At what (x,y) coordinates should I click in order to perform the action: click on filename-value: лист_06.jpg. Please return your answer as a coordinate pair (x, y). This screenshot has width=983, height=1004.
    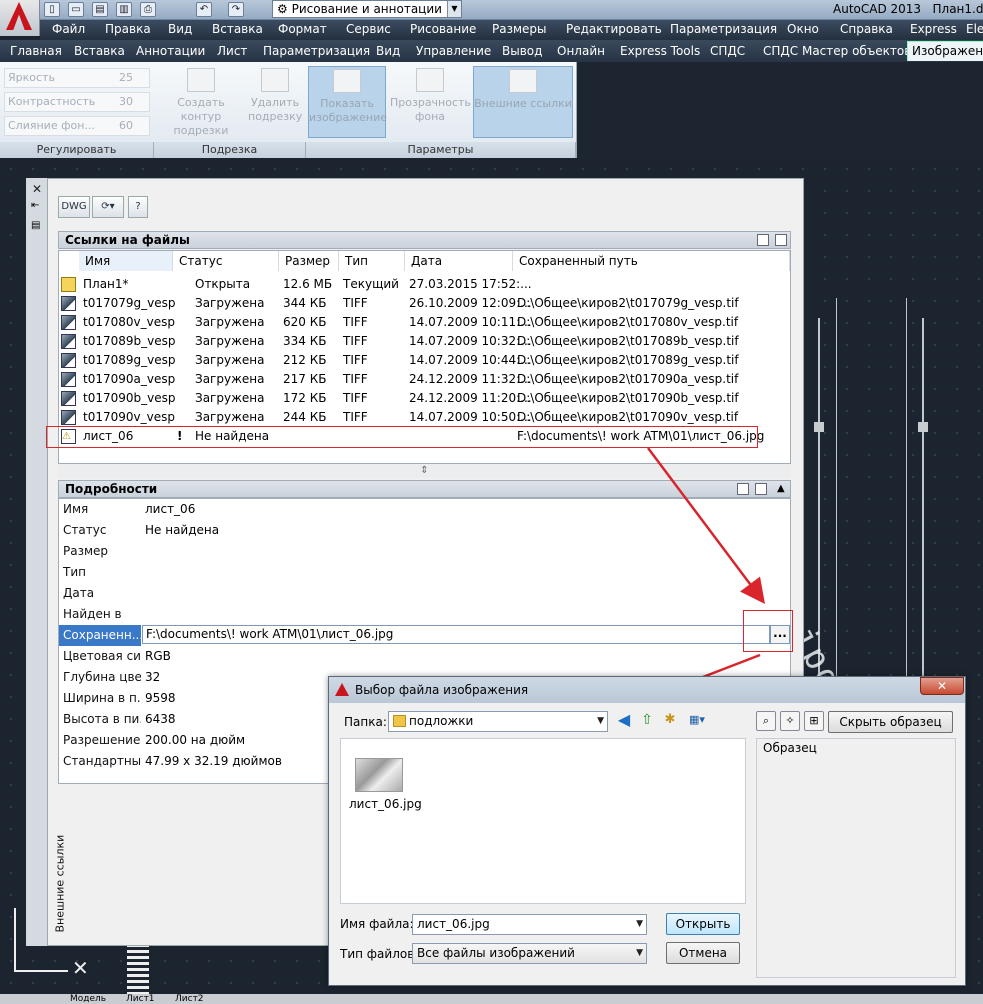
    Looking at the image, I should click on (453, 924).